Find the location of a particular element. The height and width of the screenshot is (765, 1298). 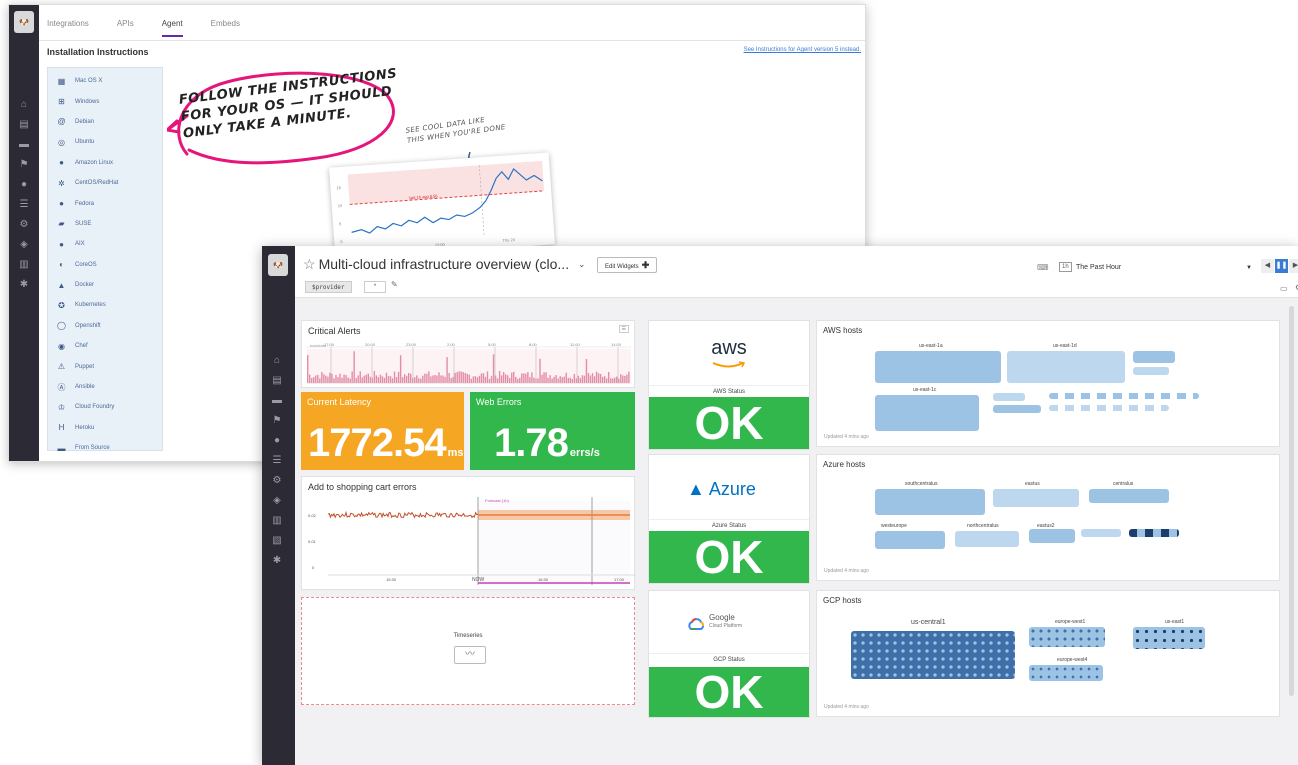

widget-title: Add to shopping cart errors is located at coordinates (362, 487).